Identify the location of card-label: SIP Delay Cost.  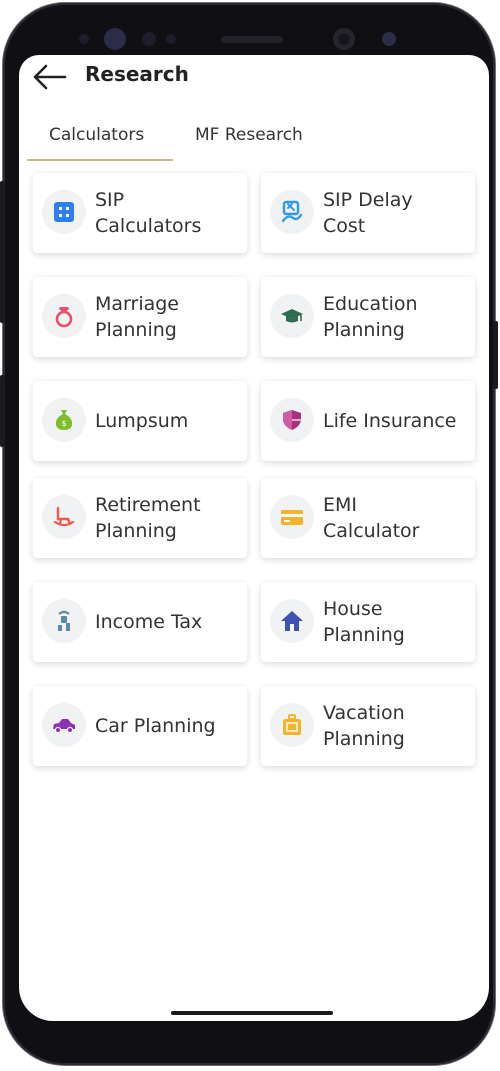
(368, 213).